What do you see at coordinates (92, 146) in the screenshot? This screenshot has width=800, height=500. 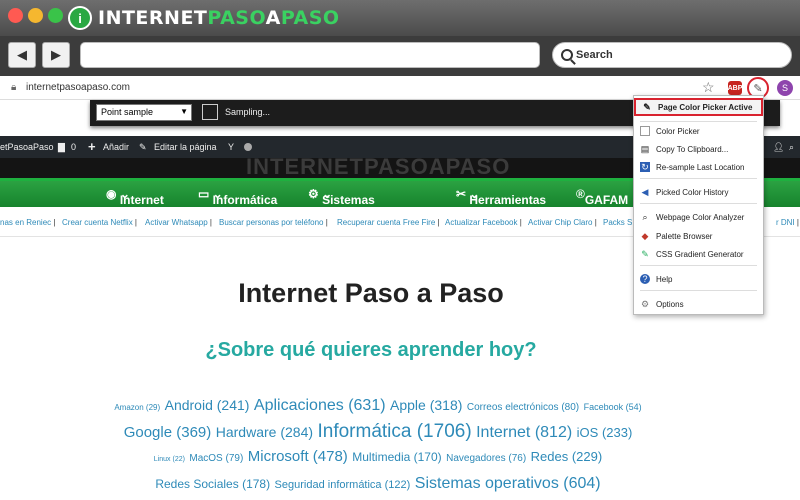 I see `plus-icon: +` at bounding box center [92, 146].